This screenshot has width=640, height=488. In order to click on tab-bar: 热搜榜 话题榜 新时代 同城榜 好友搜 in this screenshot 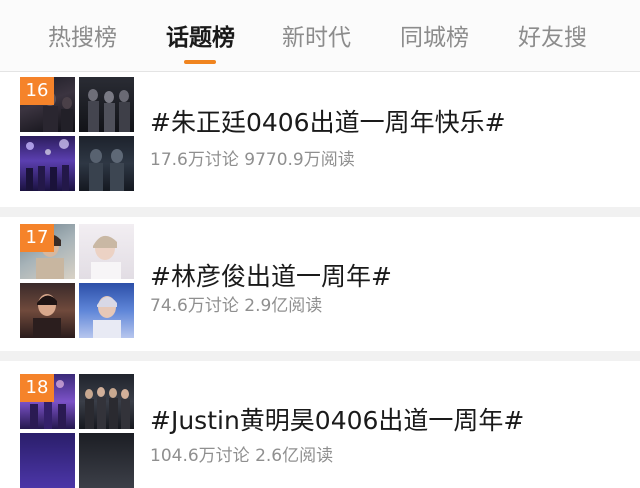, I will do `click(320, 36)`.